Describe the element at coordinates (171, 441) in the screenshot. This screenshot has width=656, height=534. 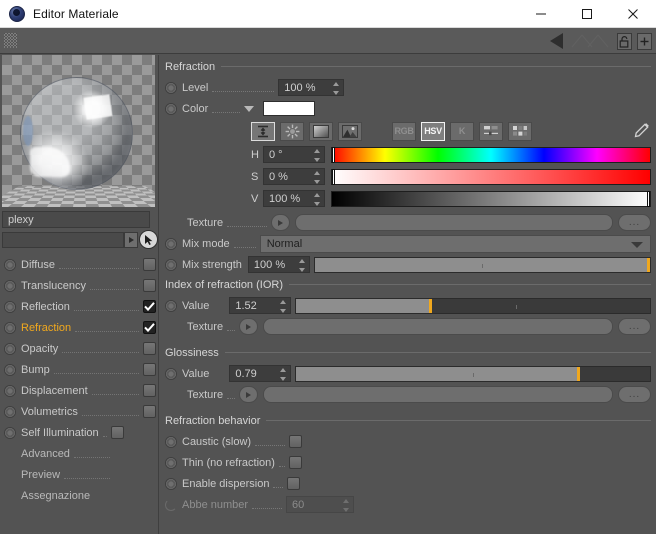
I see `caustic-radio-icon` at that location.